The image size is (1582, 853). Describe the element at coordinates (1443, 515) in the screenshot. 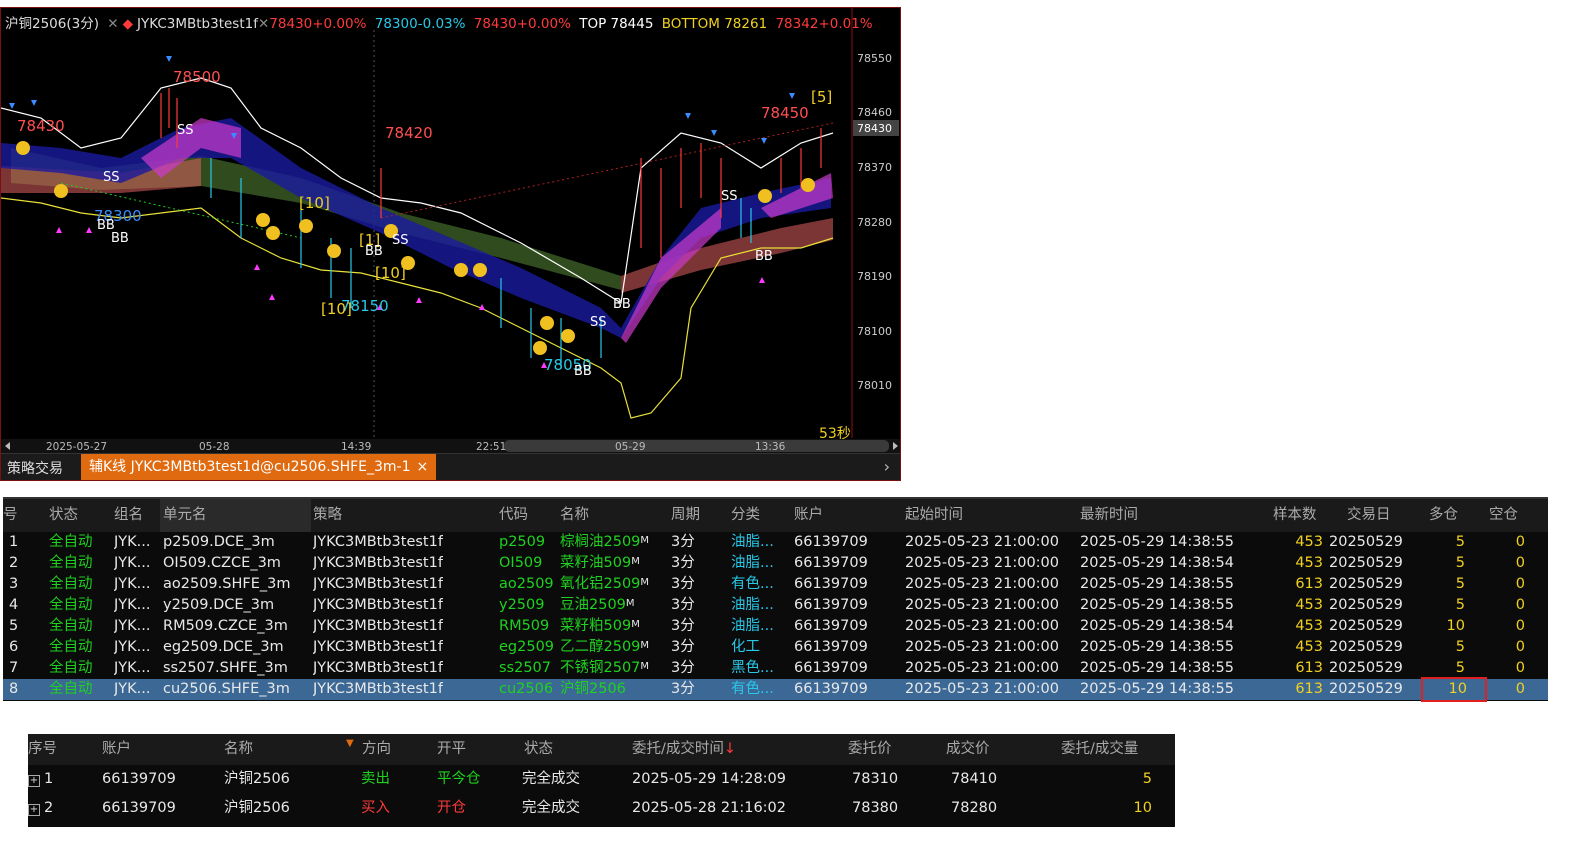

I see `column-header: 多仓` at that location.